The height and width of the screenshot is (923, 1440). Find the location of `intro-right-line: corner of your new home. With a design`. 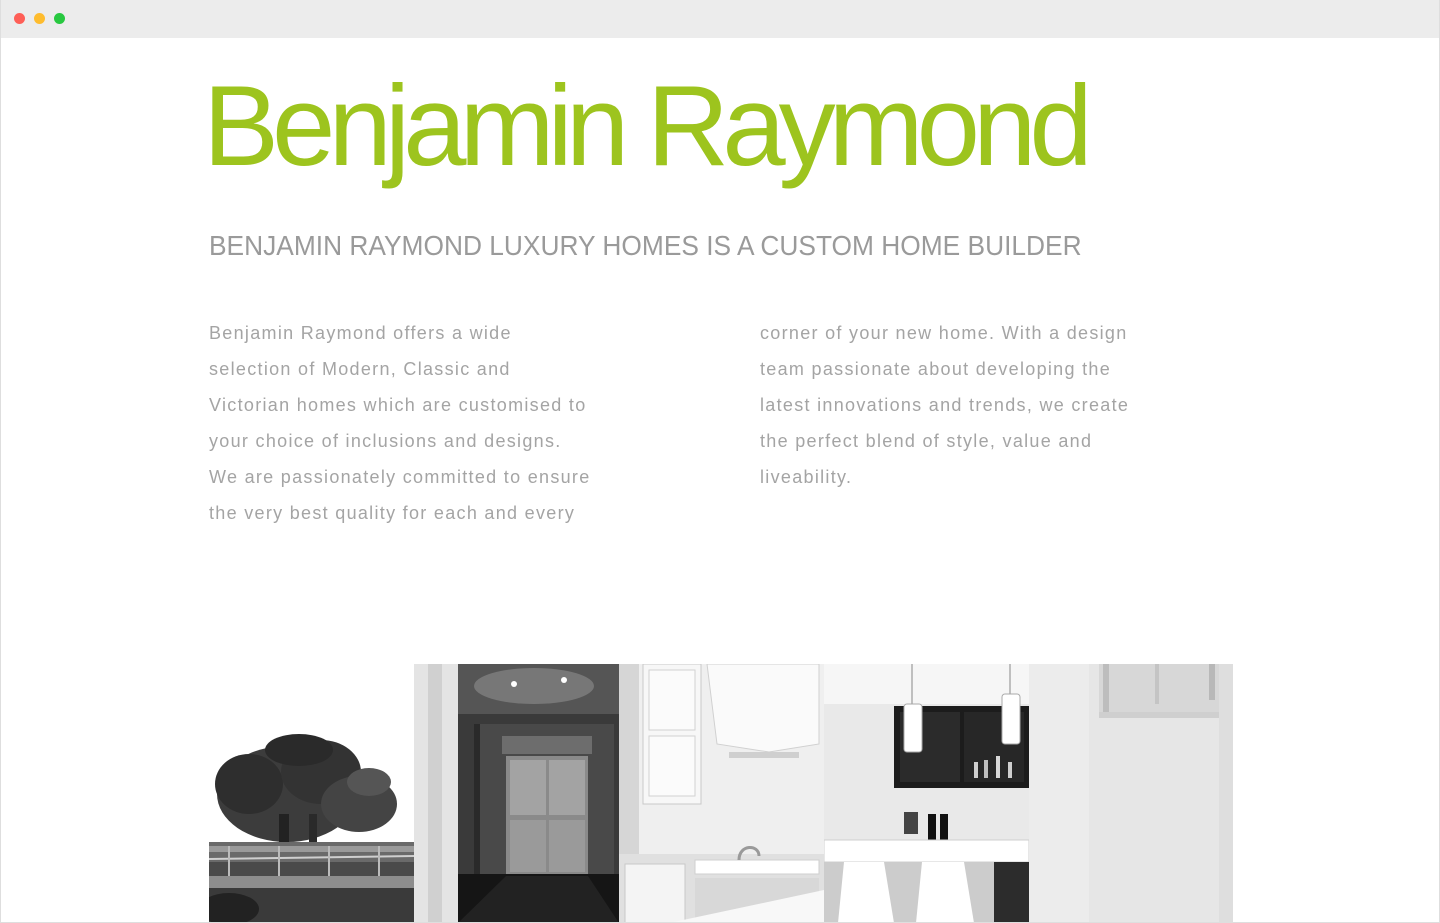

intro-right-line: corner of your new home. With a design is located at coordinates (944, 333).